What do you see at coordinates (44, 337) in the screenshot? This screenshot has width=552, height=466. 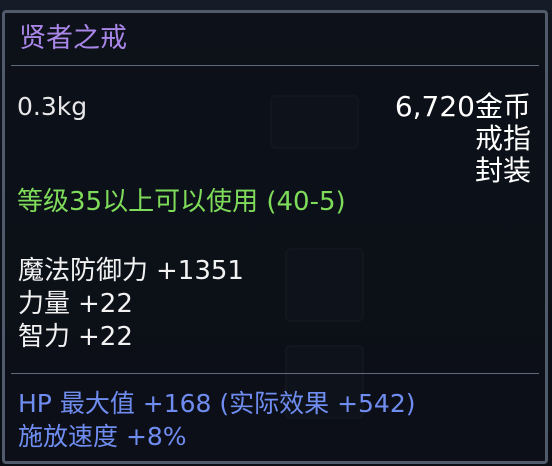 I see `stat-label: 智力` at bounding box center [44, 337].